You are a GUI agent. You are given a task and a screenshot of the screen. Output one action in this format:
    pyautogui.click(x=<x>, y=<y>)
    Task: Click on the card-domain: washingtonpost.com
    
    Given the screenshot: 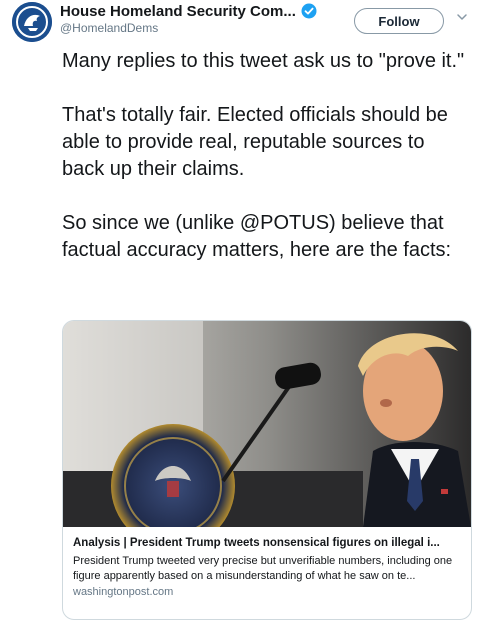 What is the action you would take?
    pyautogui.click(x=123, y=592)
    